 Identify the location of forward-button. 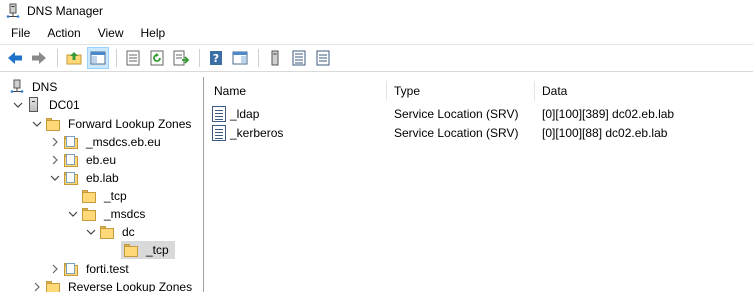
(39, 58).